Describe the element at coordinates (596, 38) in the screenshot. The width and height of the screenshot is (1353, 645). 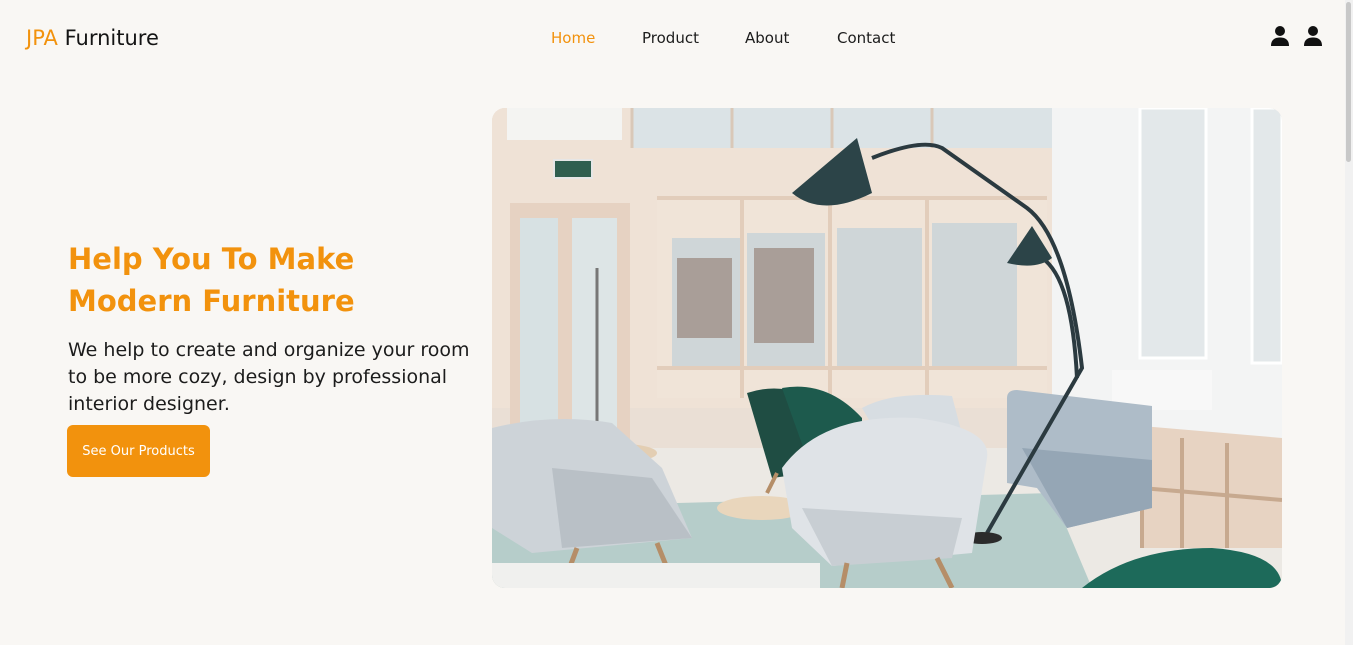
I see `nav-home-link: Home` at that location.